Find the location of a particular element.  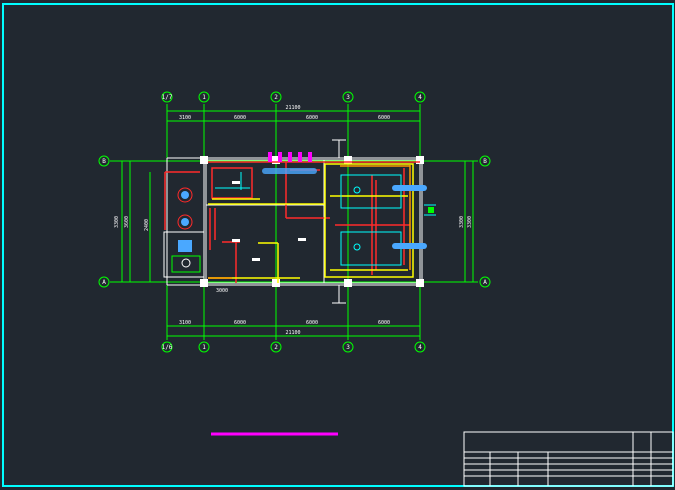

axis-label-top-4: 4 is located at coordinates (420, 97).